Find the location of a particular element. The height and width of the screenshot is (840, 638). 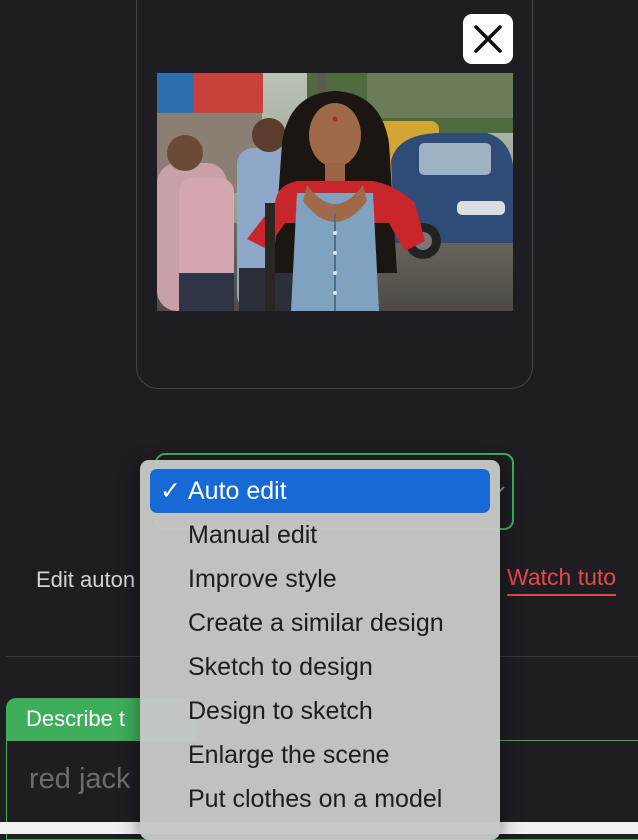

edit-description-text: Edit auton is located at coordinates (86, 579).